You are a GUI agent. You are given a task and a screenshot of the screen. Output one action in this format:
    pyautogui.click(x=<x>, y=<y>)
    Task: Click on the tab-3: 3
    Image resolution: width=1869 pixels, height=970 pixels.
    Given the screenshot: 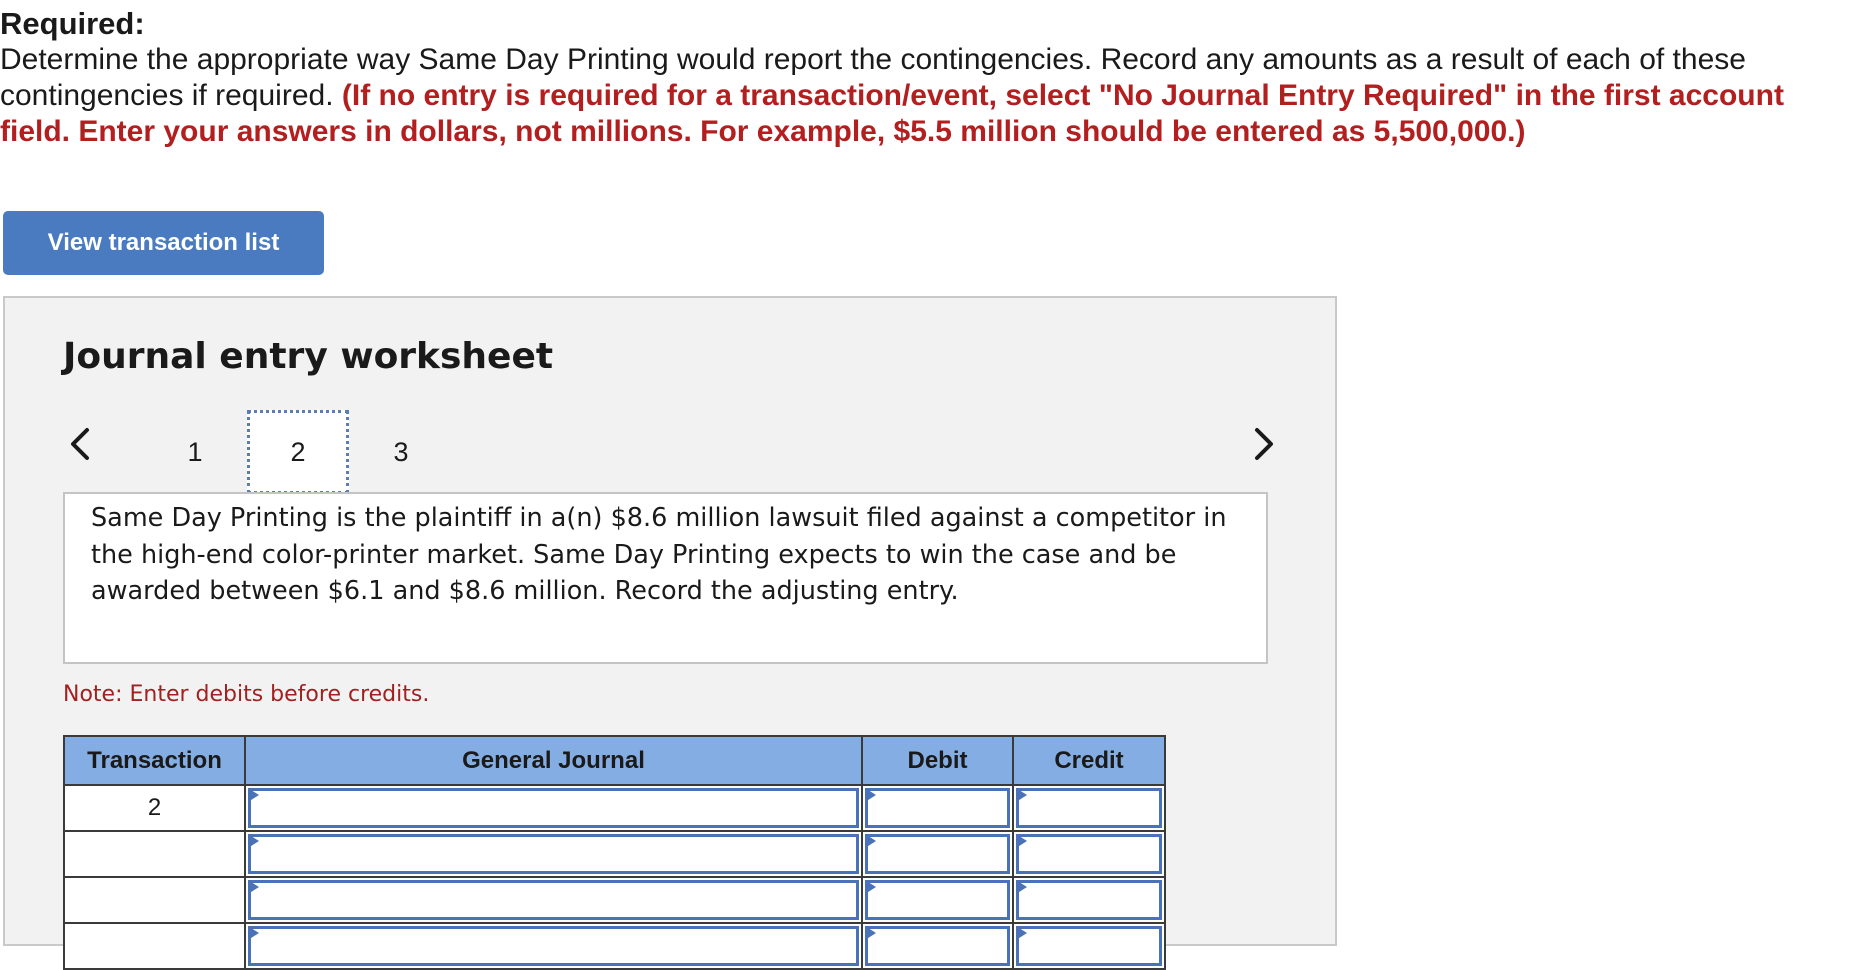 What is the action you would take?
    pyautogui.click(x=401, y=452)
    